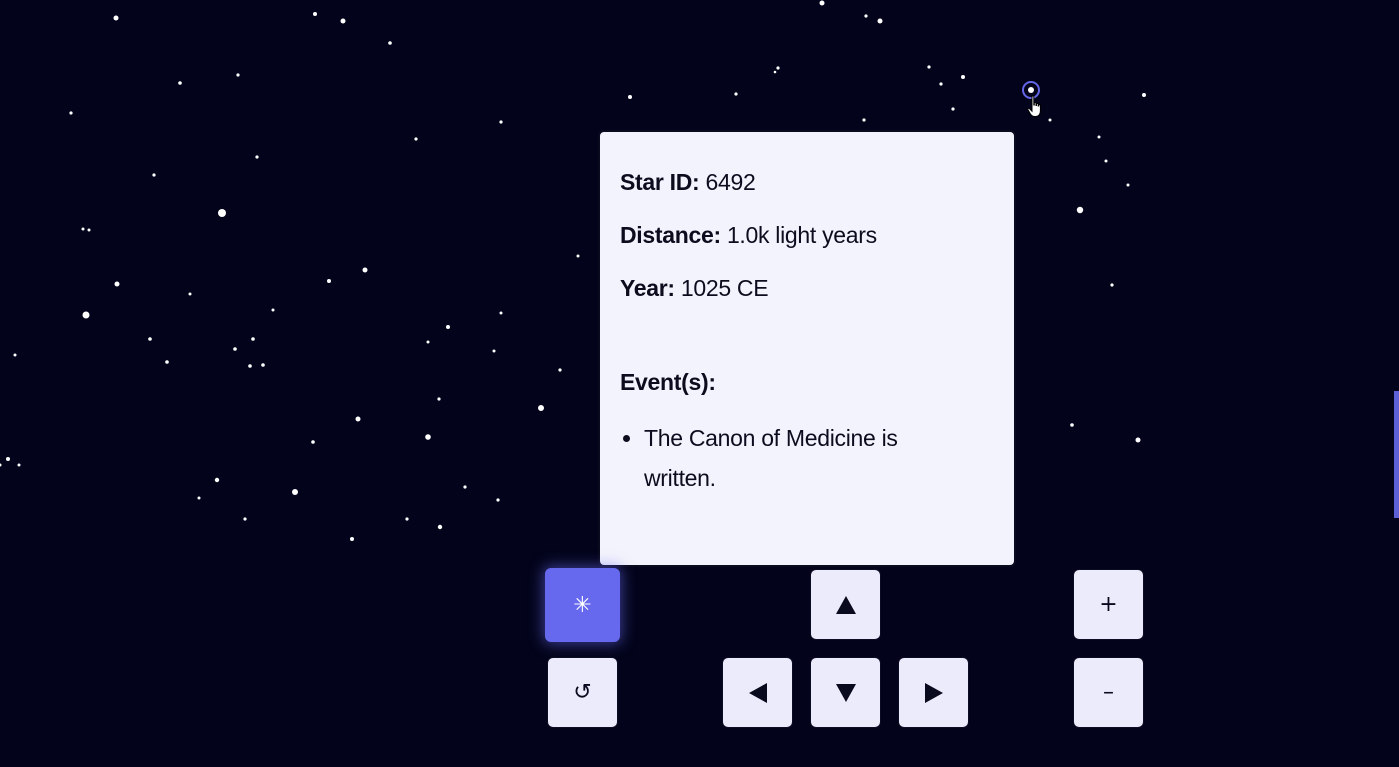 Image resolution: width=1399 pixels, height=767 pixels. What do you see at coordinates (1396, 454) in the screenshot?
I see `scroll-indicator` at bounding box center [1396, 454].